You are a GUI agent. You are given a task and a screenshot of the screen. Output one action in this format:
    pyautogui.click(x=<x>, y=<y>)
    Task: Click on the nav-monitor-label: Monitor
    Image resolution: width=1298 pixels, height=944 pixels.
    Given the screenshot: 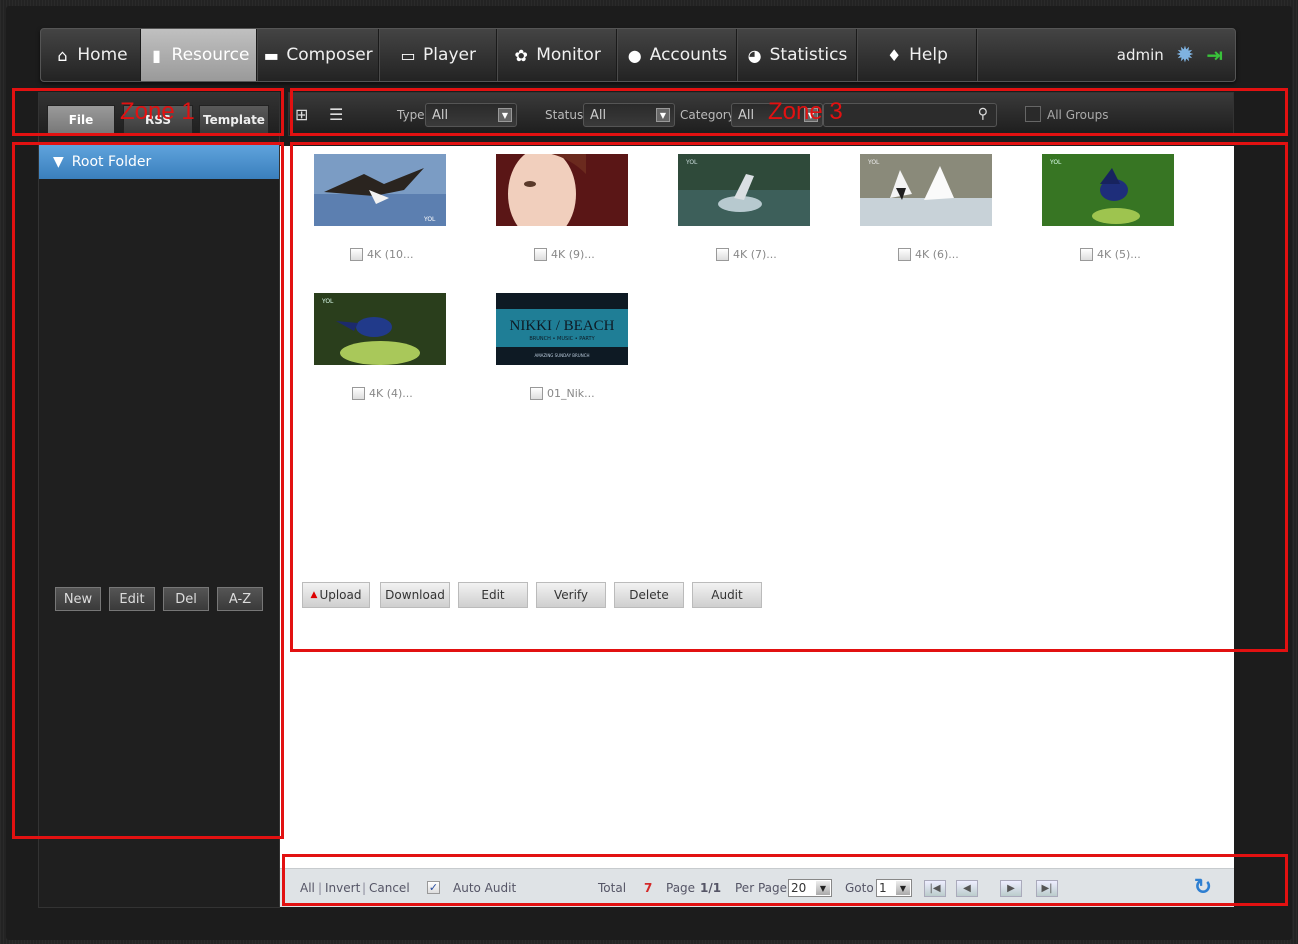 What is the action you would take?
    pyautogui.click(x=568, y=55)
    